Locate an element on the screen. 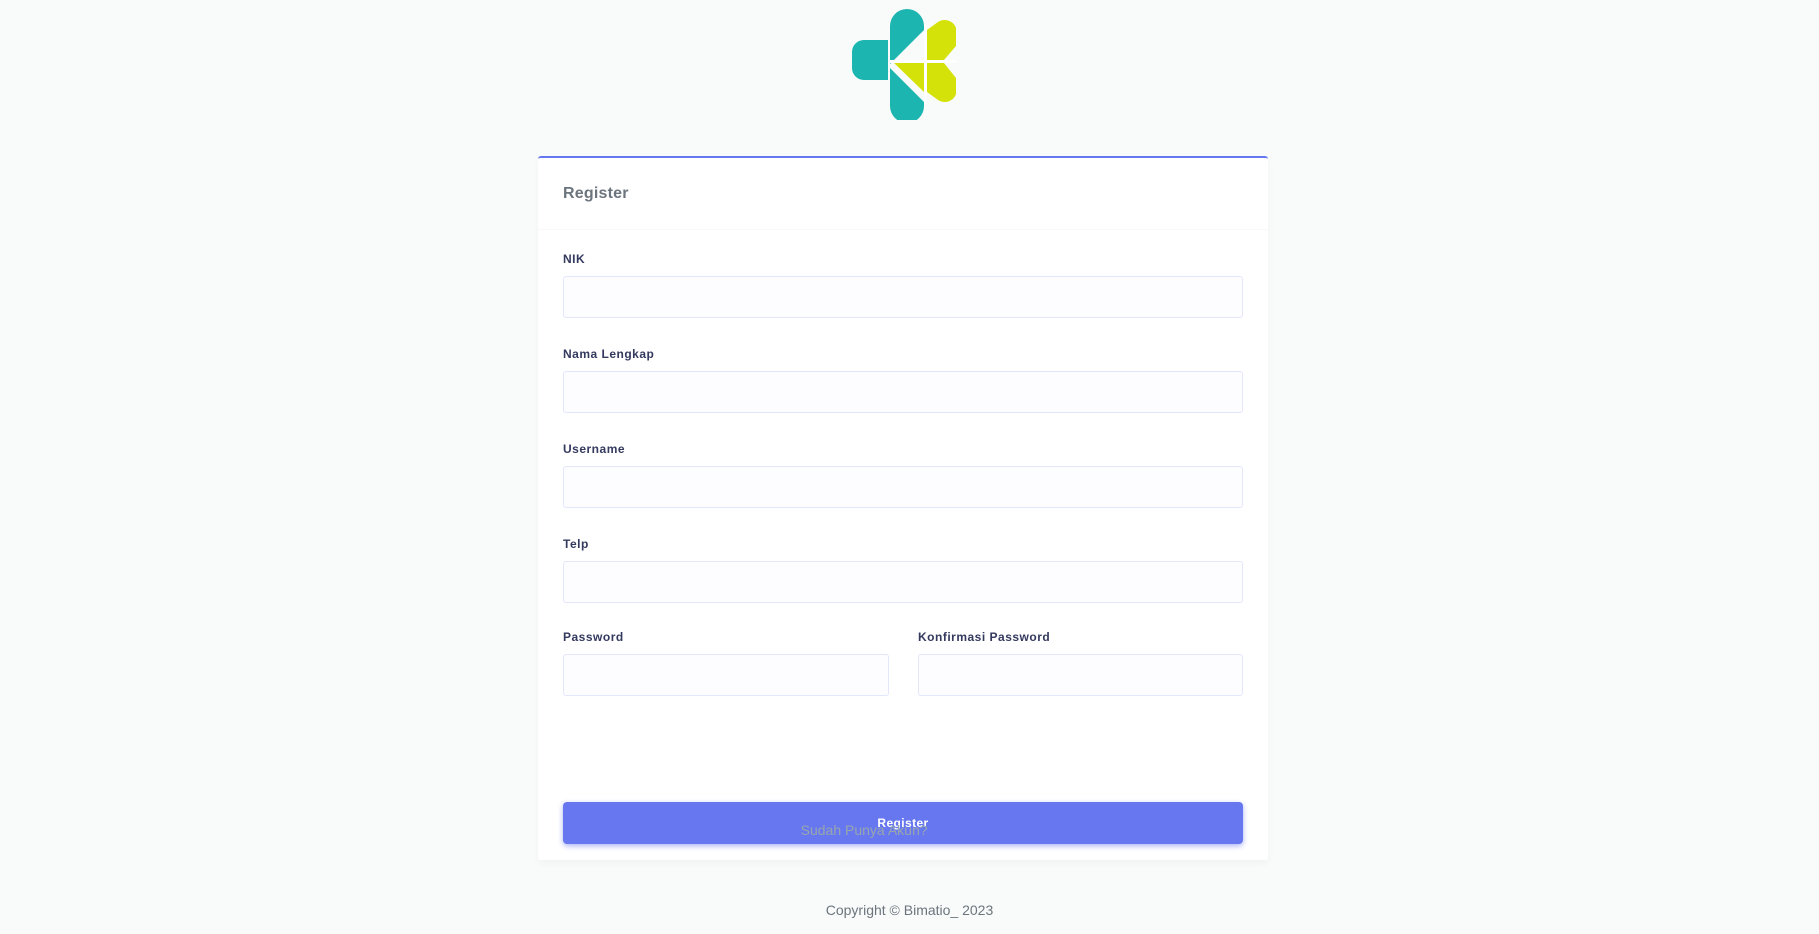  nama-group: Nama Lengkap is located at coordinates (903, 380).